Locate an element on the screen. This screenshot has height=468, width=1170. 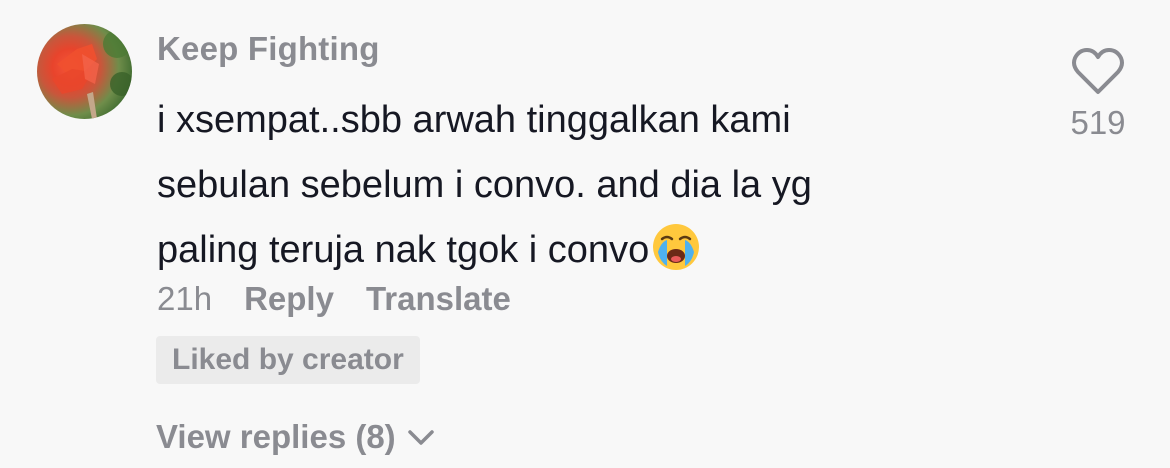
username: Keep Fighting is located at coordinates (268, 49).